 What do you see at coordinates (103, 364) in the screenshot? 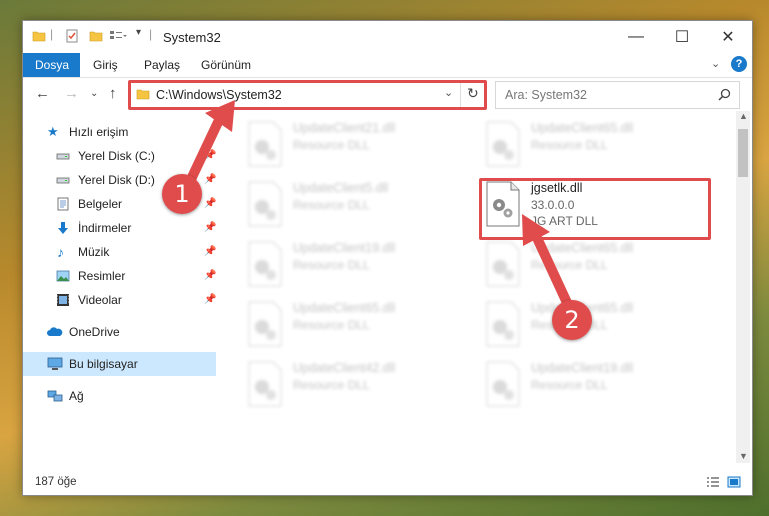
I see `sidebar-item-label: Bu bilgisayar` at bounding box center [103, 364].